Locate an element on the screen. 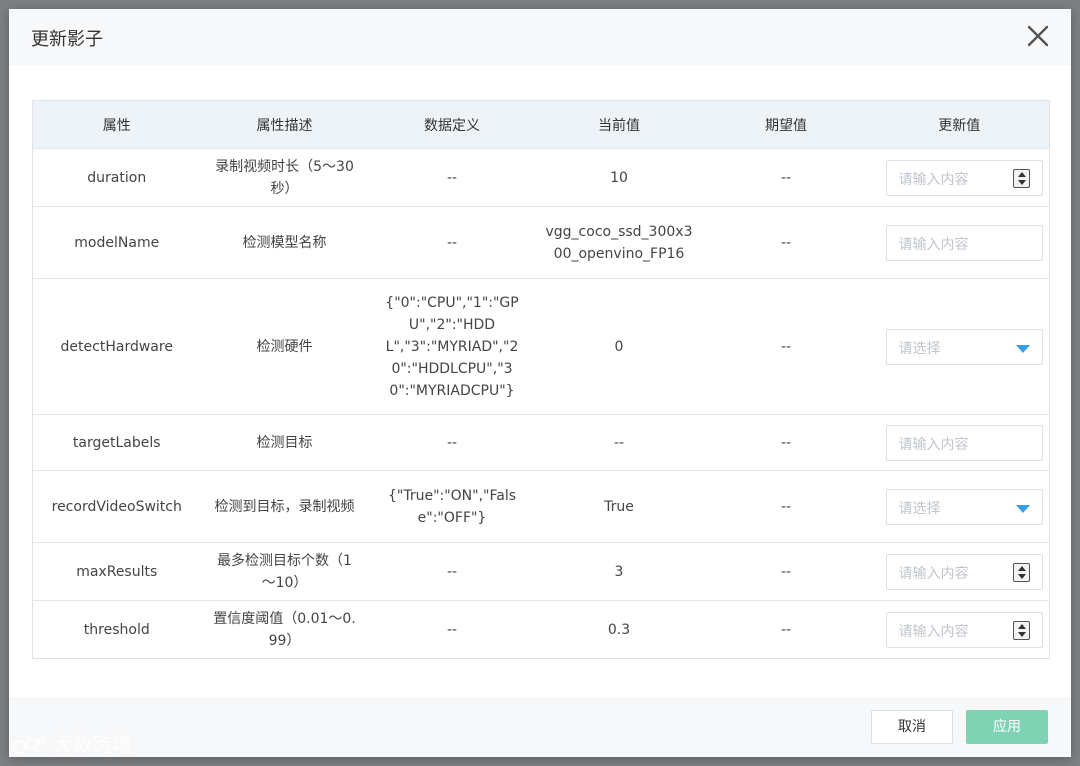 Image resolution: width=1080 pixels, height=766 pixels. property-description: 检测到目标，录制视频 is located at coordinates (284, 506).